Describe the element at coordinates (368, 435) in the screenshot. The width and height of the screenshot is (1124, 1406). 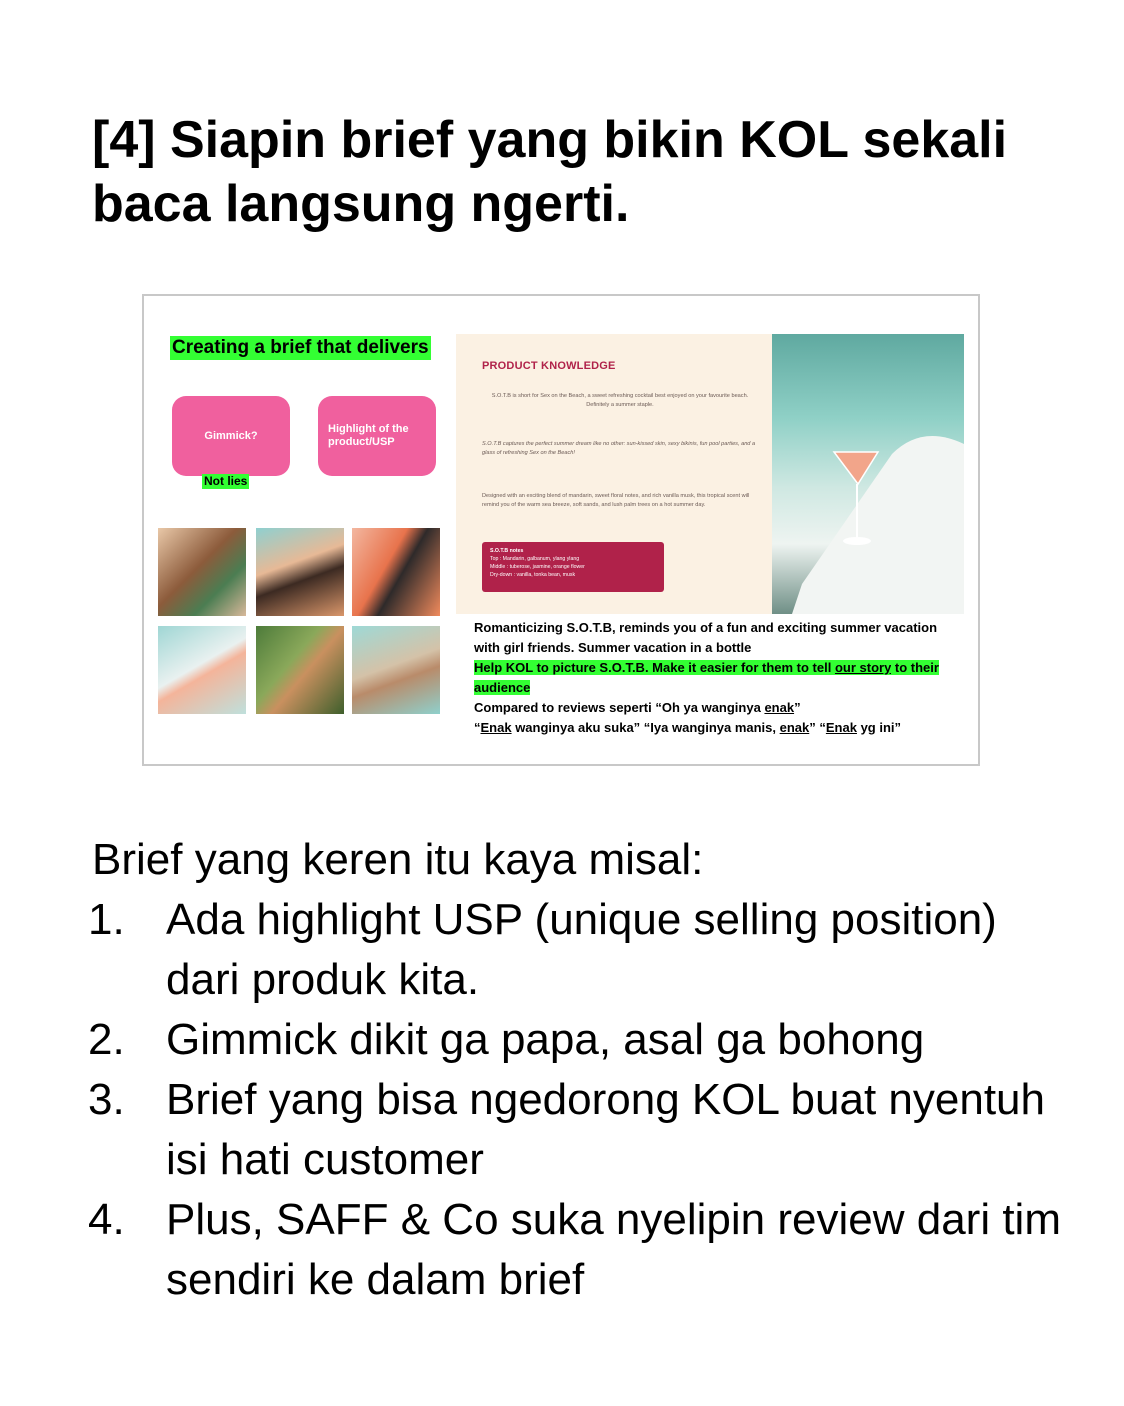
I see `usp-pill-label: Highlight of the product/USP` at that location.